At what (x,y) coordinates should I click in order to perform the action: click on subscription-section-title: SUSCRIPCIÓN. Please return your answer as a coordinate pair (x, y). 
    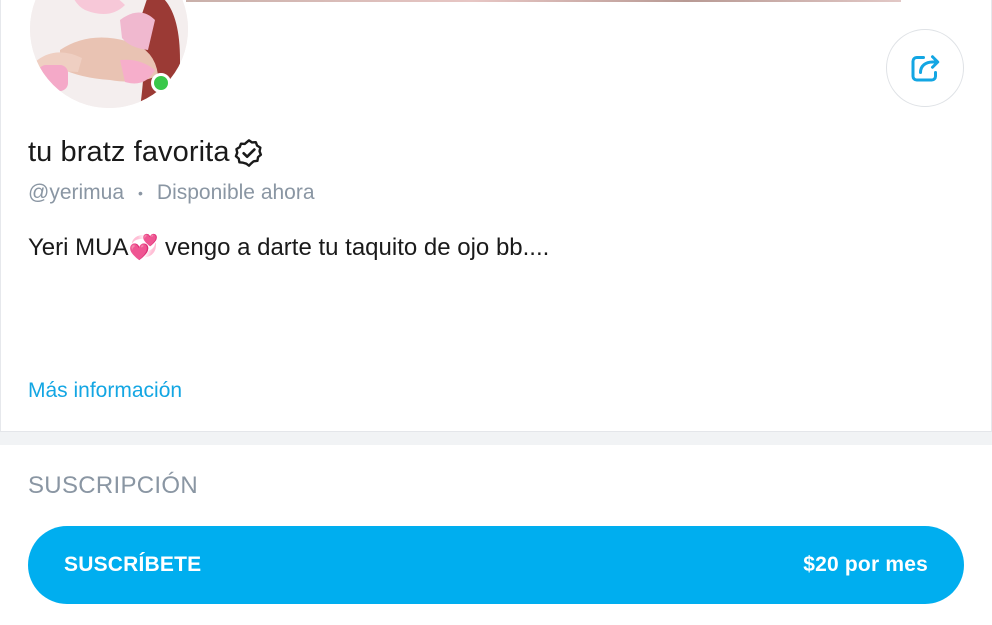
    Looking at the image, I should click on (113, 485).